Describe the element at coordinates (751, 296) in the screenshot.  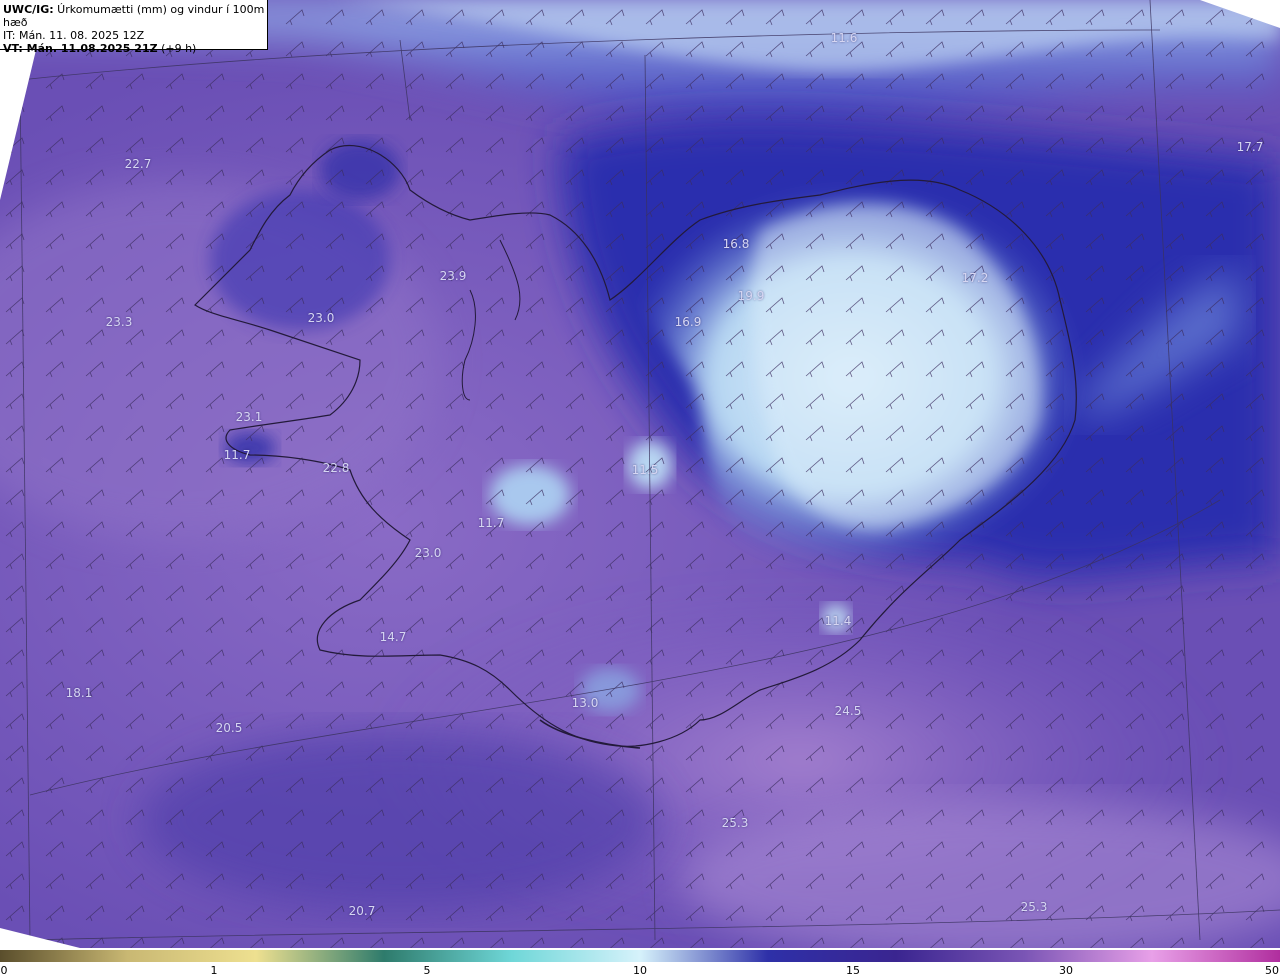
I see `map-value-label: 19.9` at that location.